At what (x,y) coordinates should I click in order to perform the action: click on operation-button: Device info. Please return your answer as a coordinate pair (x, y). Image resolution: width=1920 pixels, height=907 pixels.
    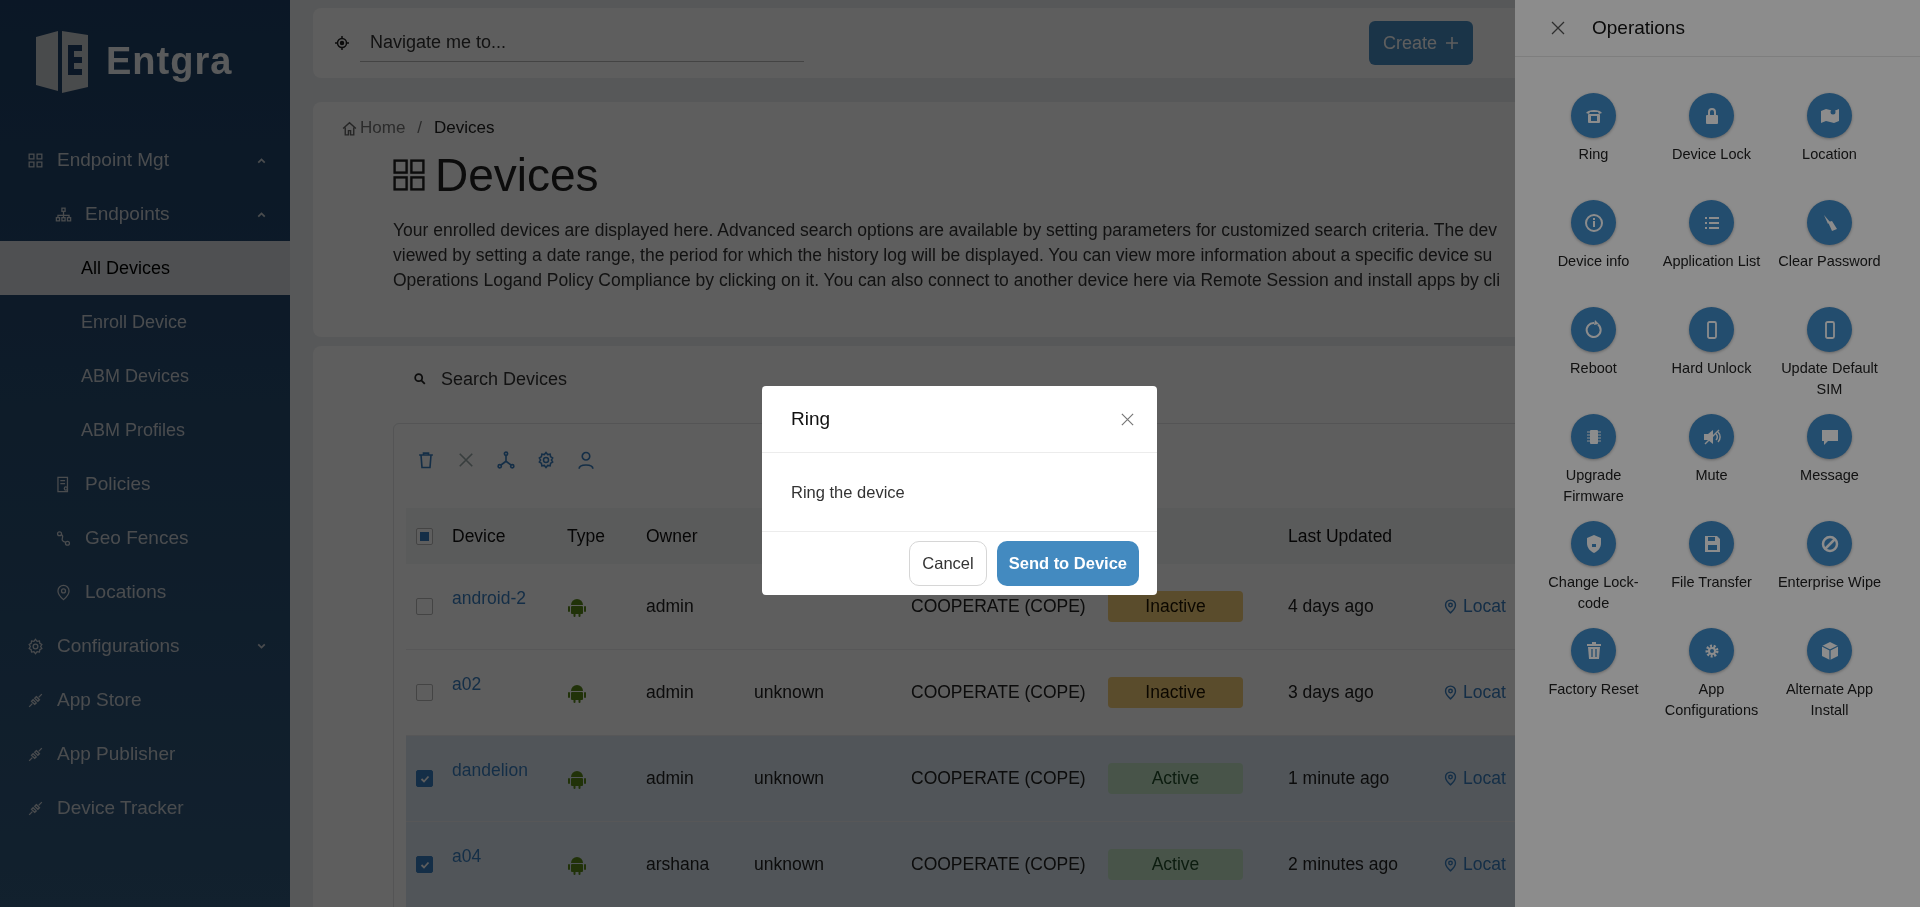
    Looking at the image, I should click on (1593, 253).